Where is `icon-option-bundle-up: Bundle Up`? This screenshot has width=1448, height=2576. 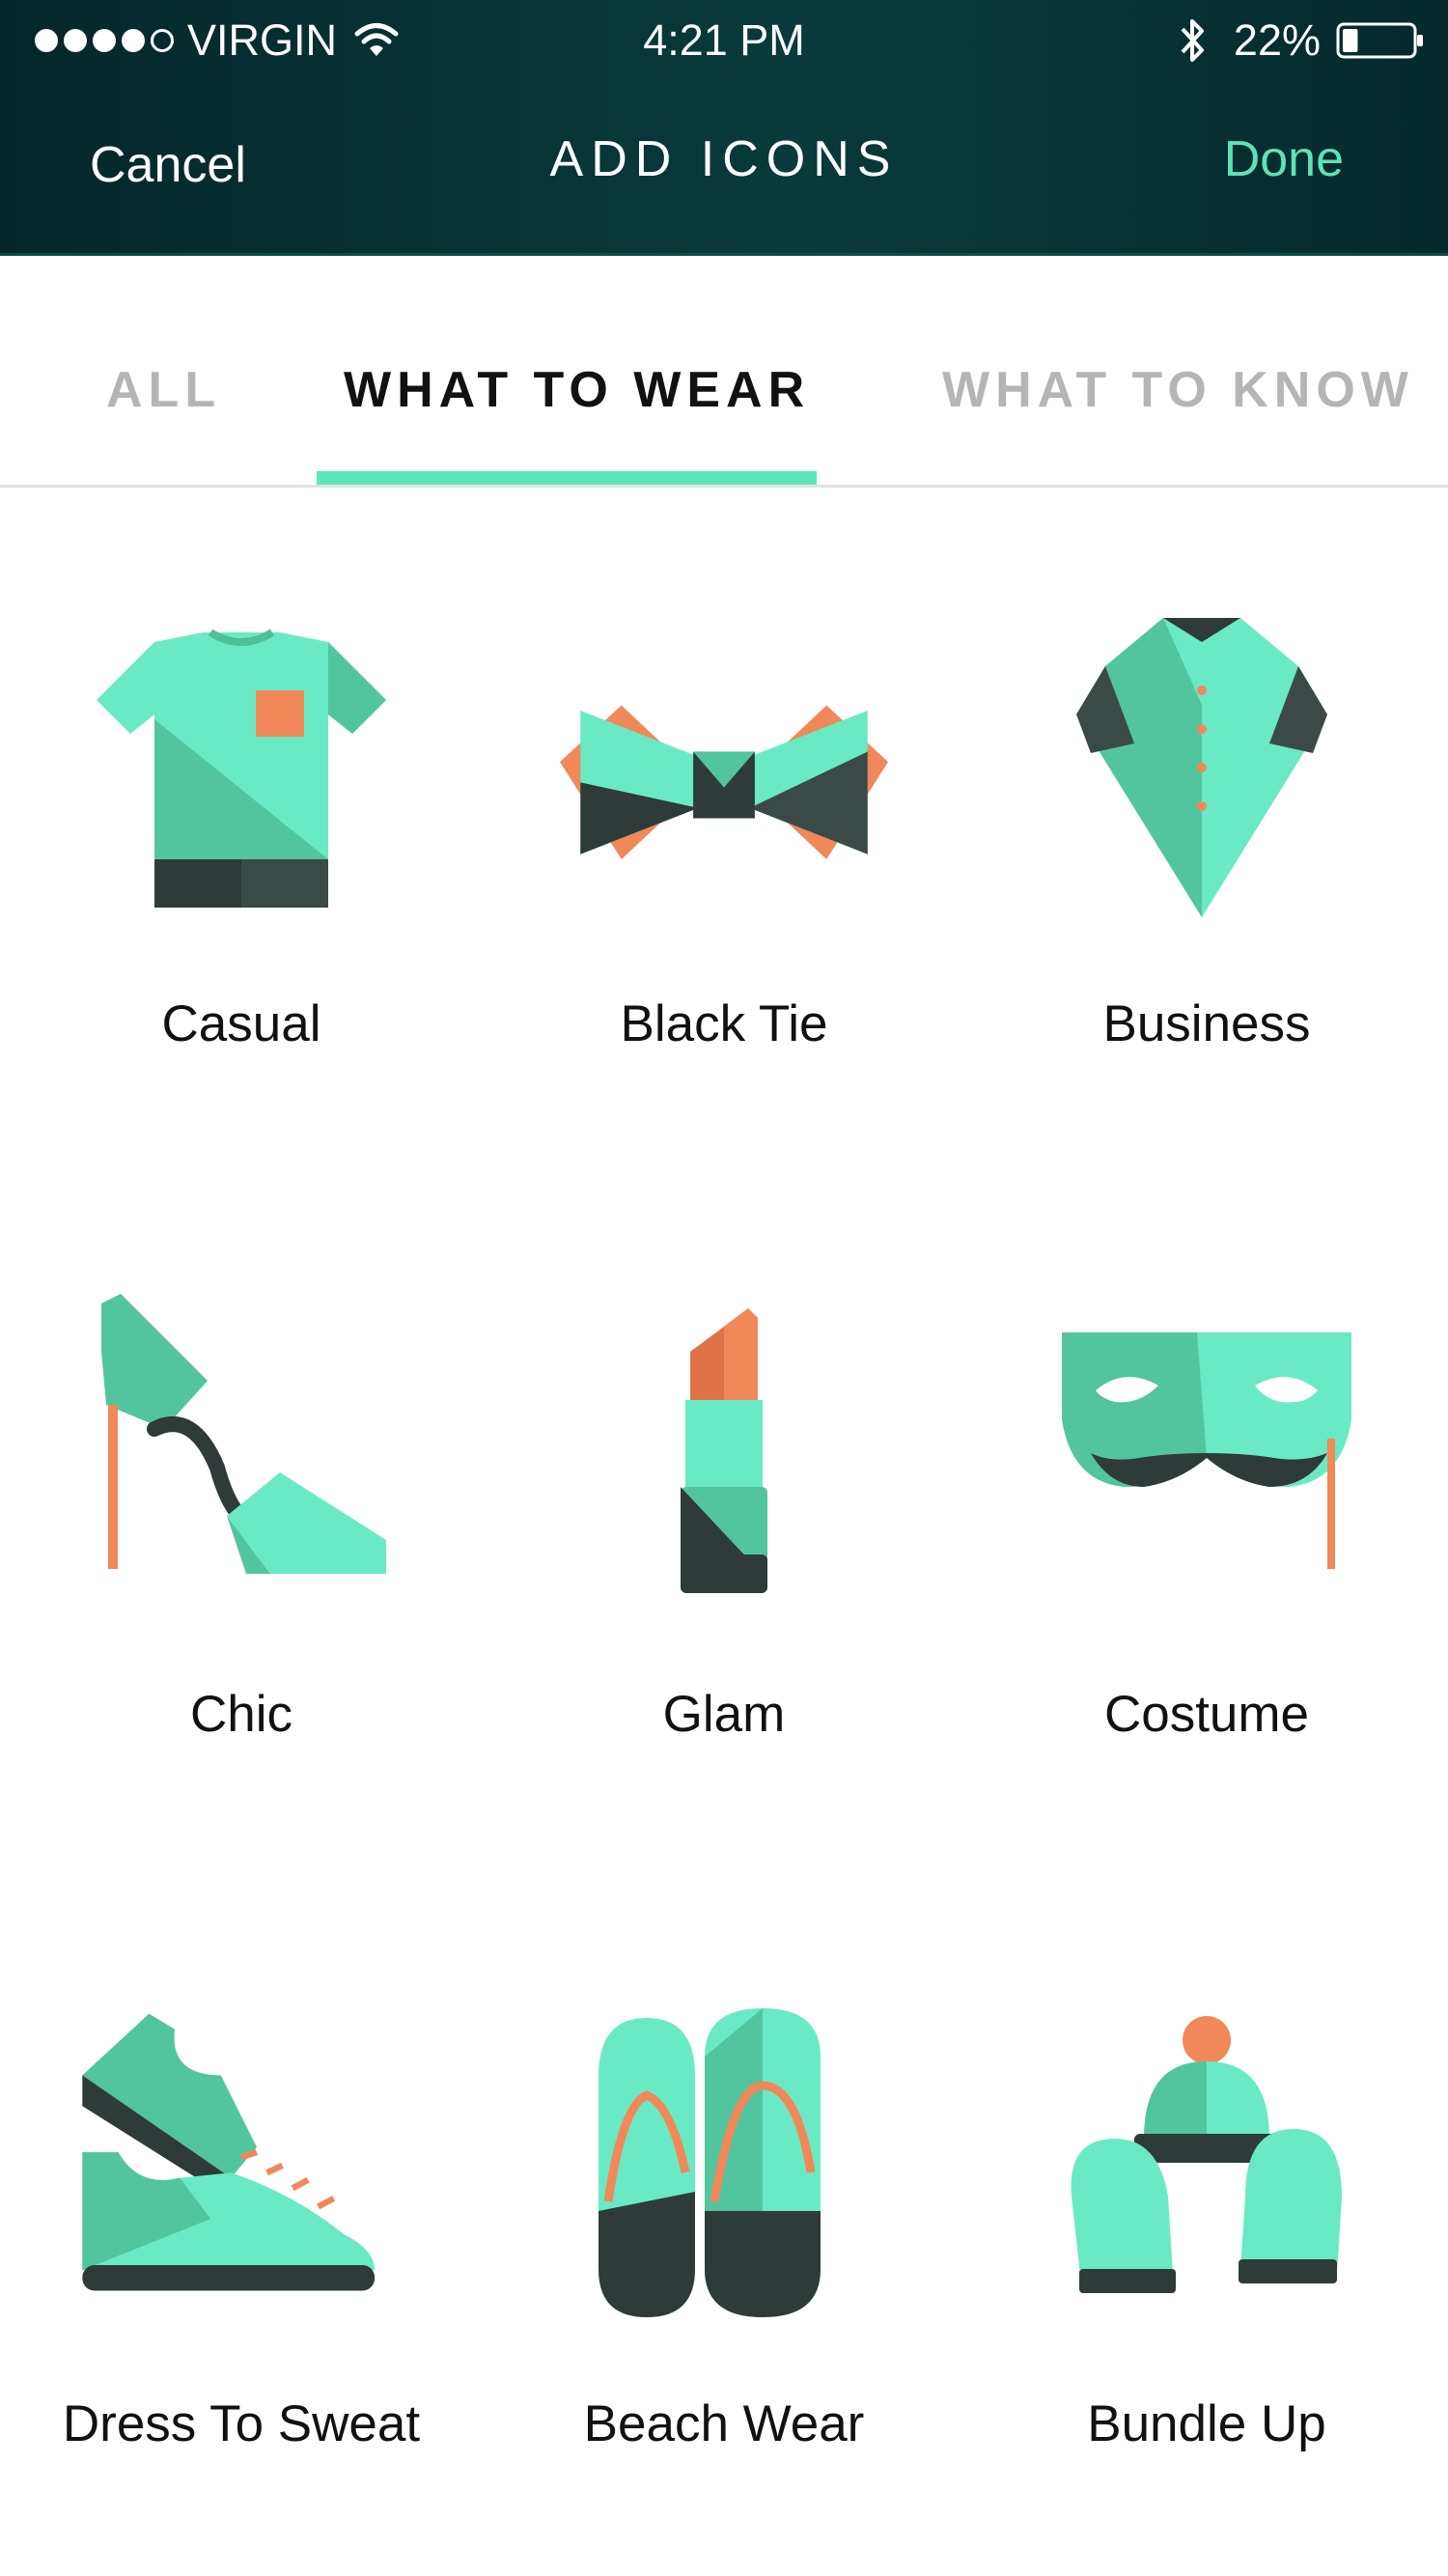 icon-option-bundle-up: Bundle Up is located at coordinates (1206, 2231).